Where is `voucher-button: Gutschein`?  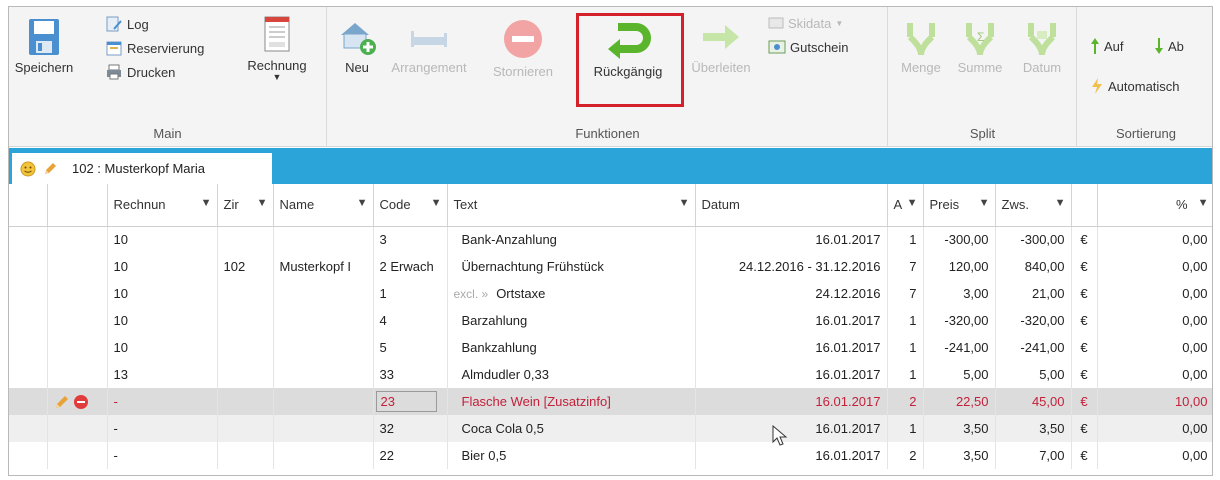 voucher-button: Gutschein is located at coordinates (808, 47).